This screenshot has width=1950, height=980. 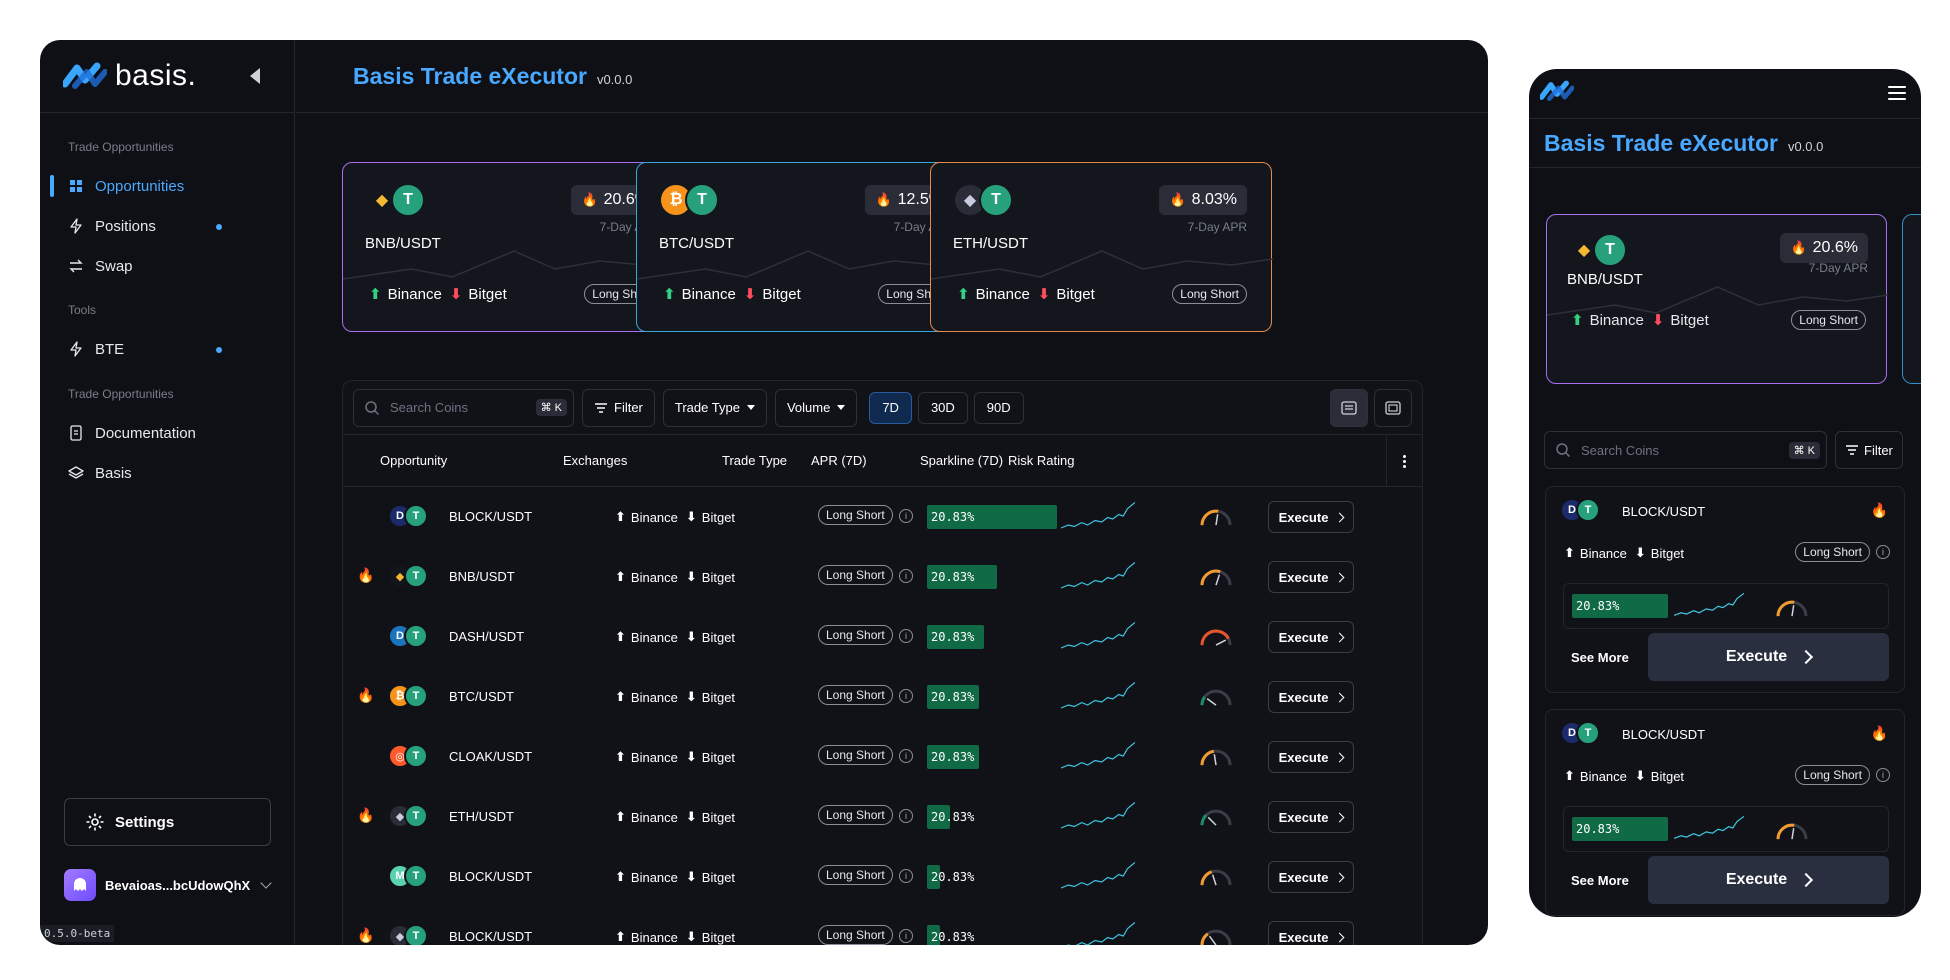 I want to click on trade-type-dropdown: Trade Type, so click(x=714, y=407).